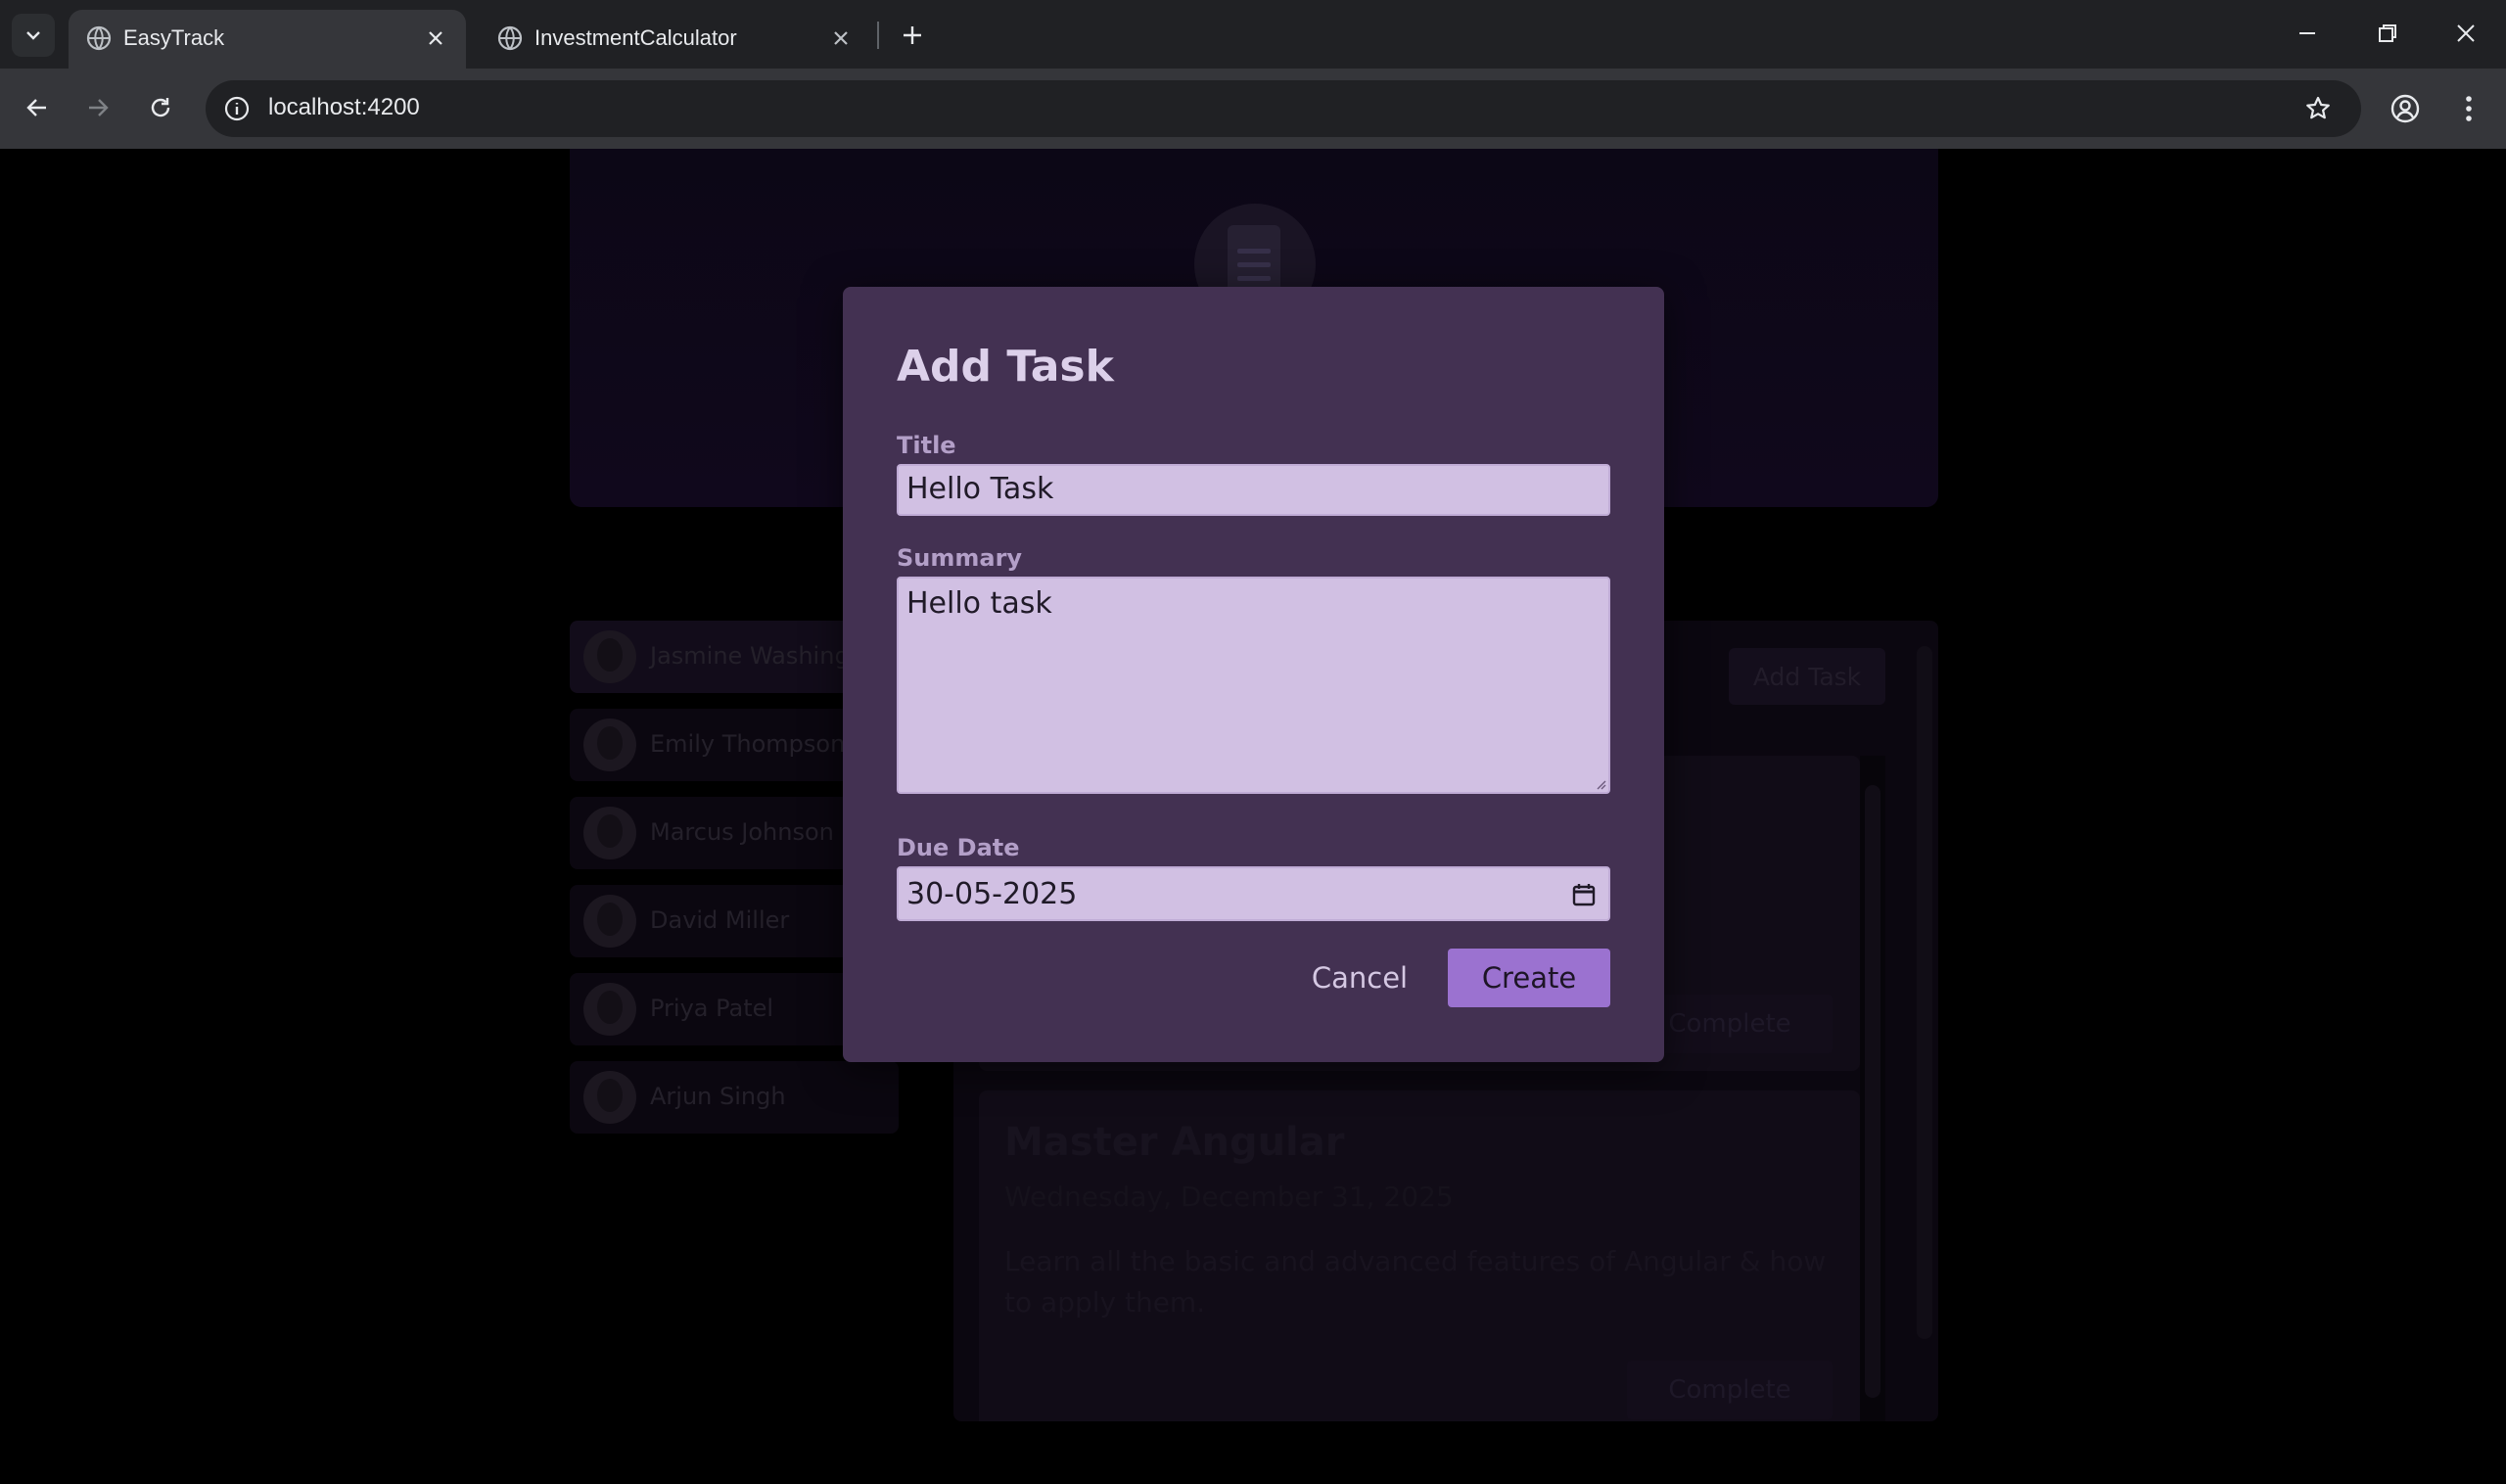  I want to click on dialog-title: Add Task, so click(1005, 367).